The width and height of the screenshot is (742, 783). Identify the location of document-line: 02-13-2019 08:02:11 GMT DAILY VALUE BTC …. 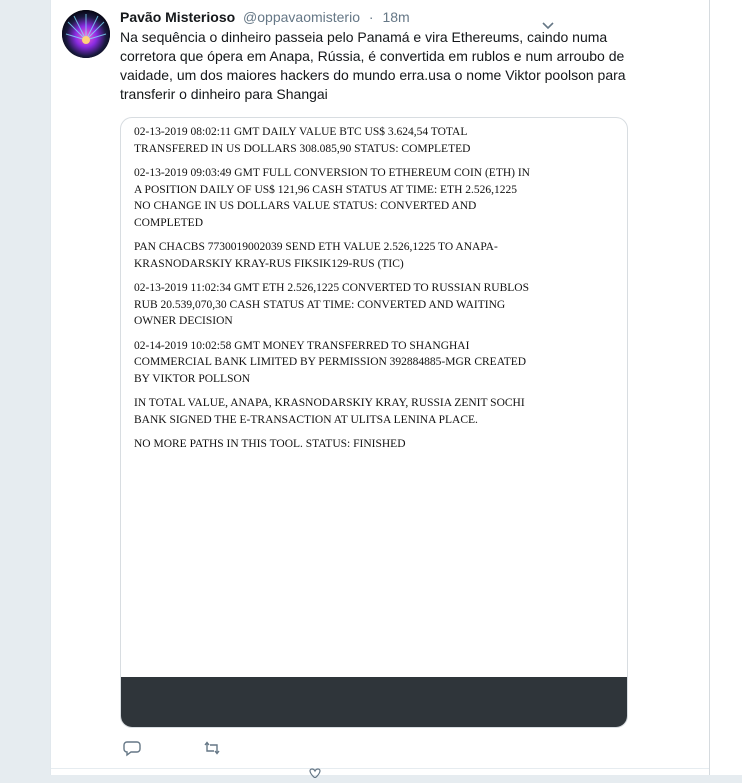
(301, 132).